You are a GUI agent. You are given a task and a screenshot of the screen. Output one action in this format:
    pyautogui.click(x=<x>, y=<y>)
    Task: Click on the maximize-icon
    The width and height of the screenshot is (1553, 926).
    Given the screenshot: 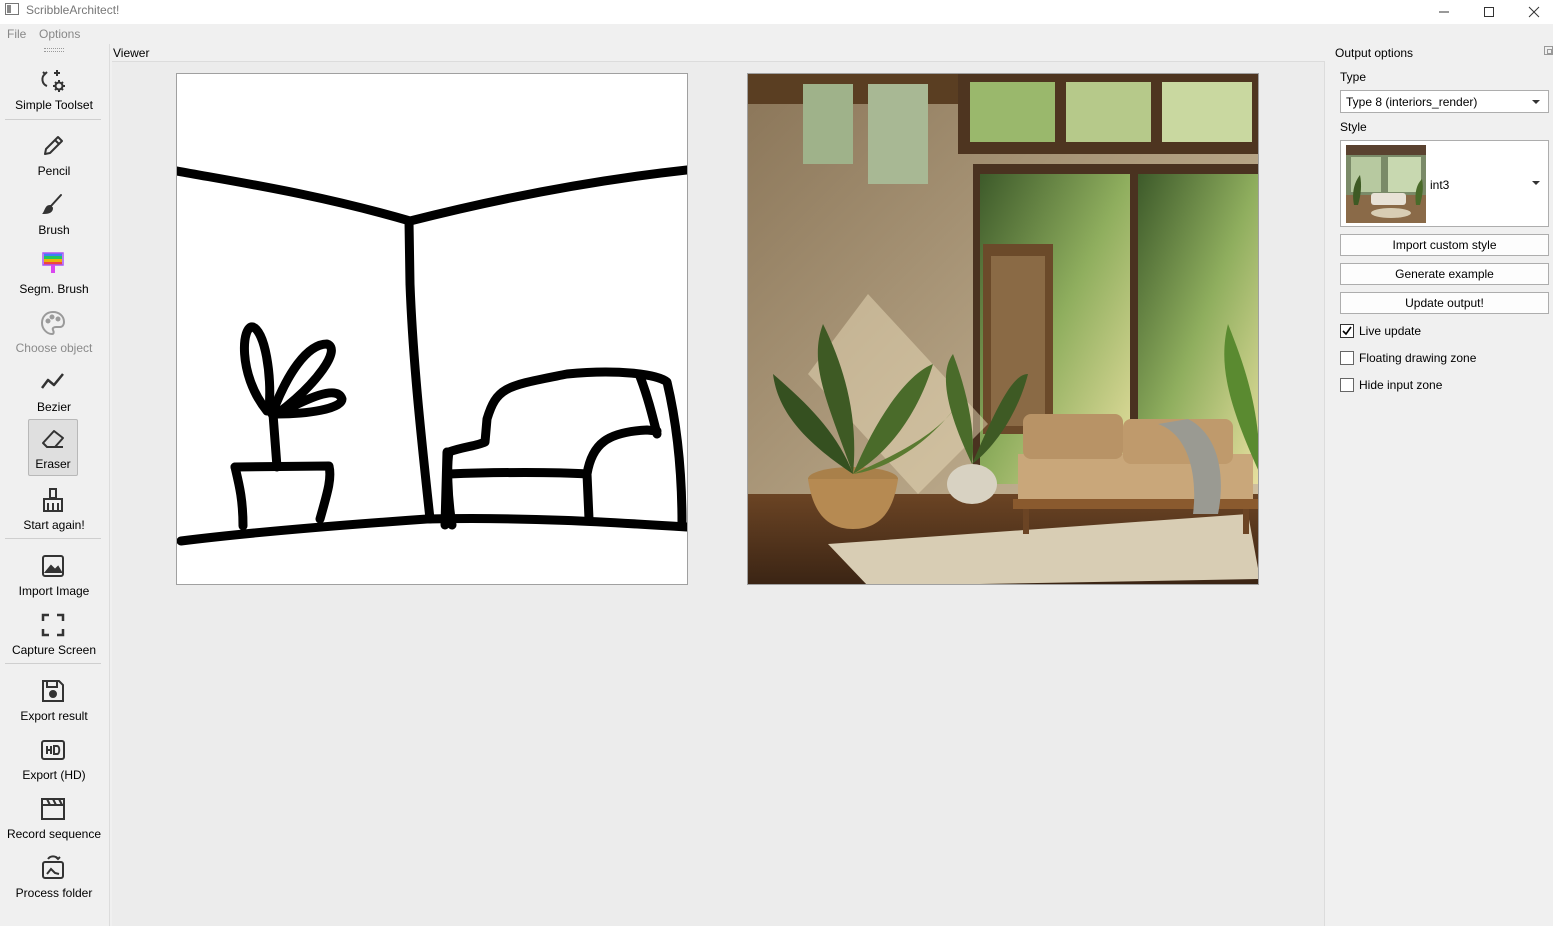 What is the action you would take?
    pyautogui.click(x=1489, y=12)
    